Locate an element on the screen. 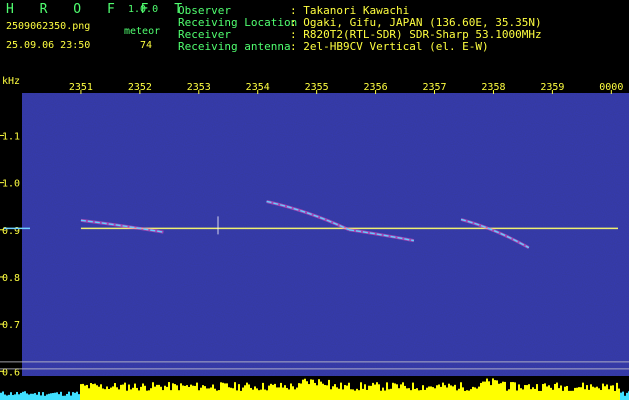 This screenshot has width=629, height=400. receiver-value: : R820T2(RTL-SDR) SDR-Sharp 53.1000MHz is located at coordinates (416, 34).